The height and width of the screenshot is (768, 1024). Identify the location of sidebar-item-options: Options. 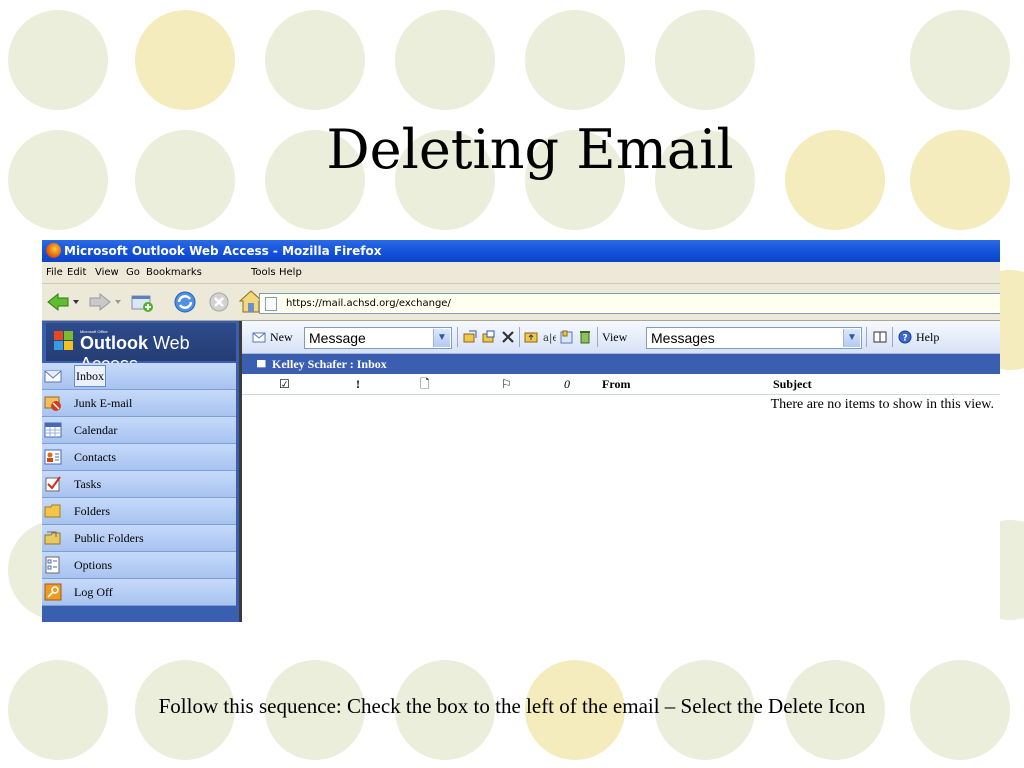
(139, 565).